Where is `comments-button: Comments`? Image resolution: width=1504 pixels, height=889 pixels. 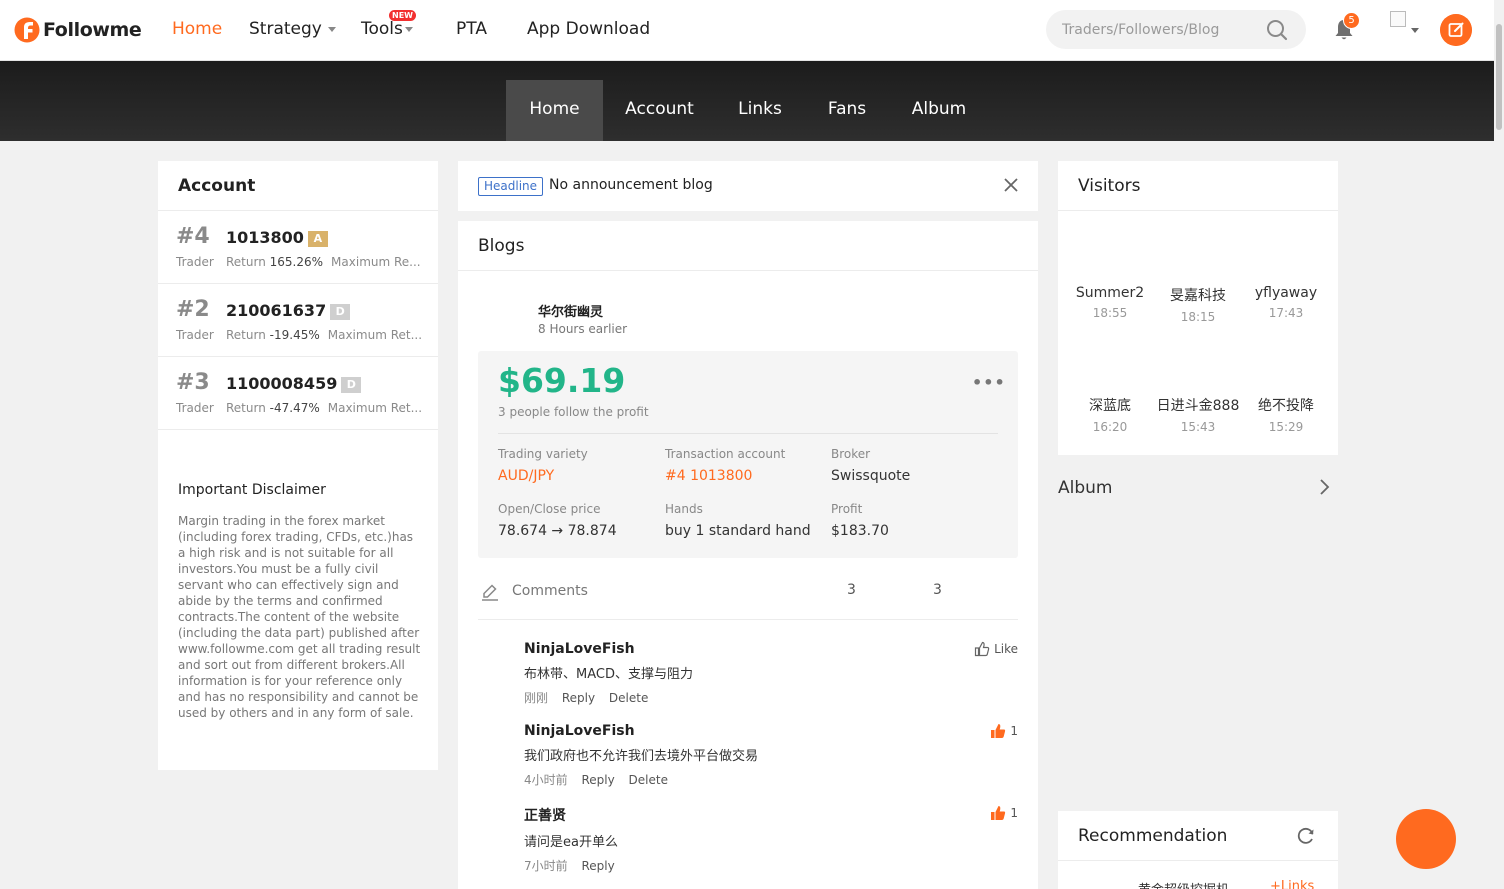 comments-button: Comments is located at coordinates (550, 591).